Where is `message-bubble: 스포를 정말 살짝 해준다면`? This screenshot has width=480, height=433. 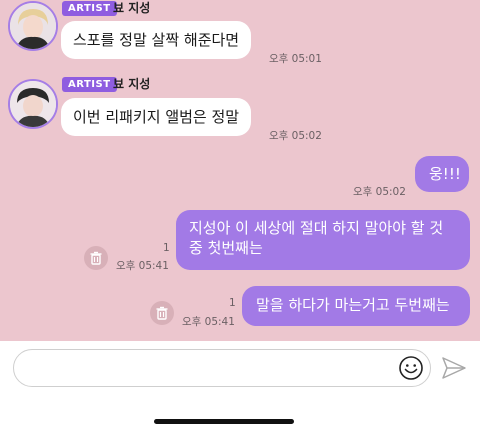
message-bubble: 스포를 정말 살짝 해준다면 is located at coordinates (156, 40).